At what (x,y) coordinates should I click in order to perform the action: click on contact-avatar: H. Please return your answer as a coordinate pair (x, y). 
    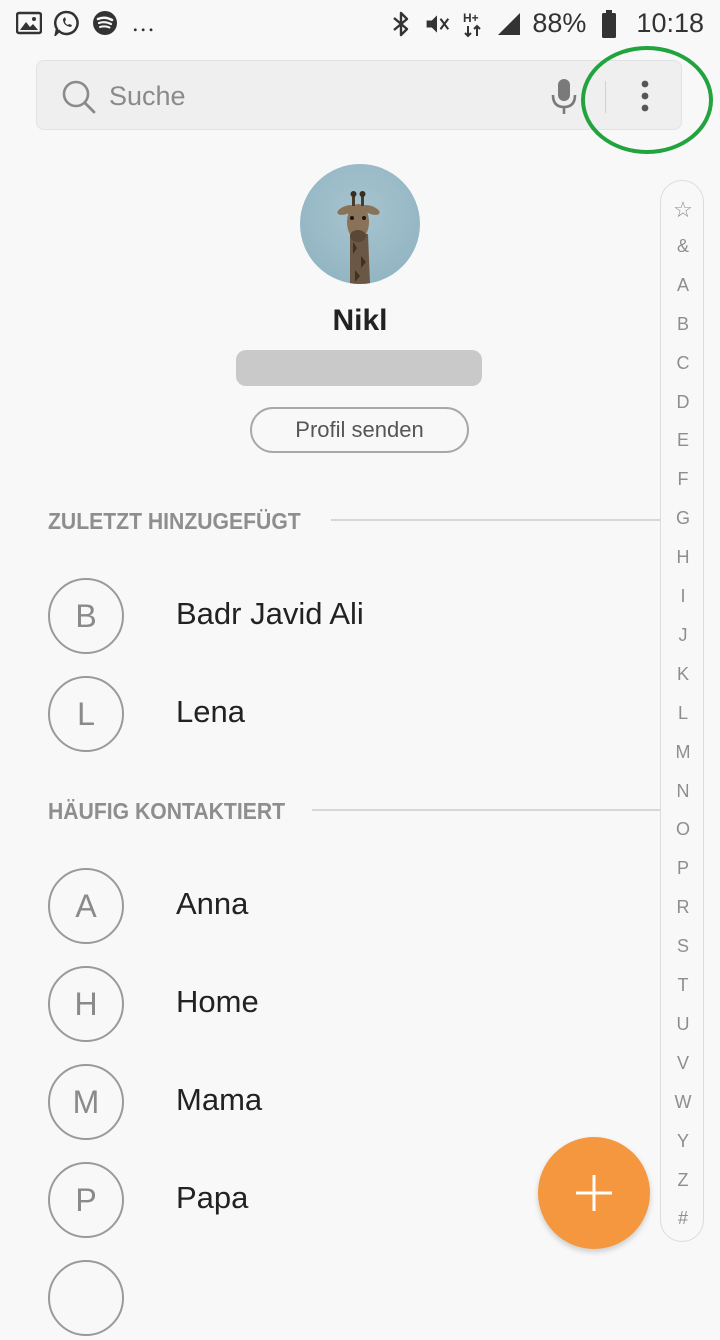
    Looking at the image, I should click on (86, 1004).